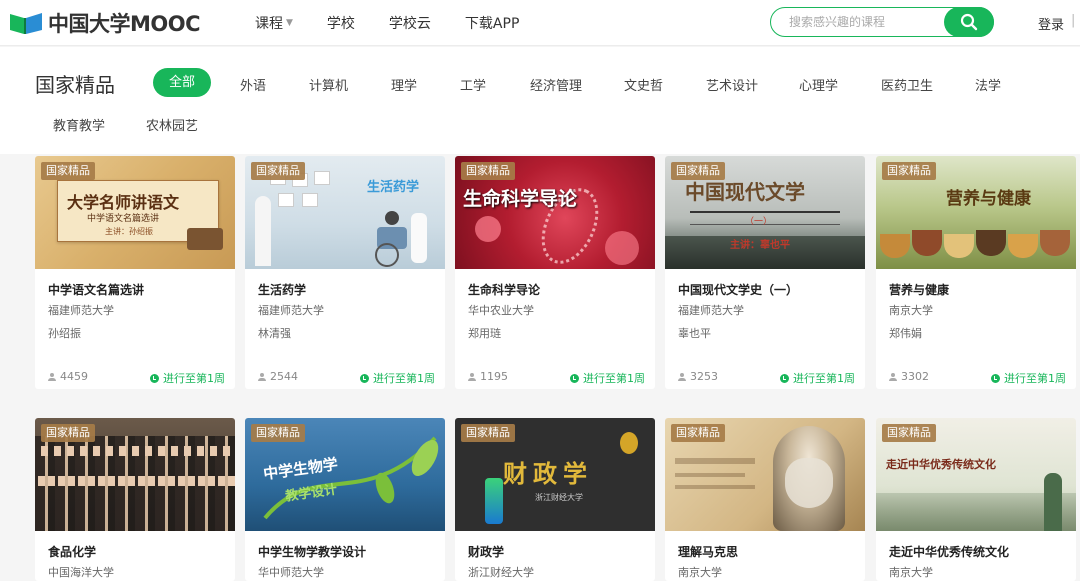 The width and height of the screenshot is (1080, 581). Describe the element at coordinates (473, 84) in the screenshot. I see `category-engineering: 工学` at that location.